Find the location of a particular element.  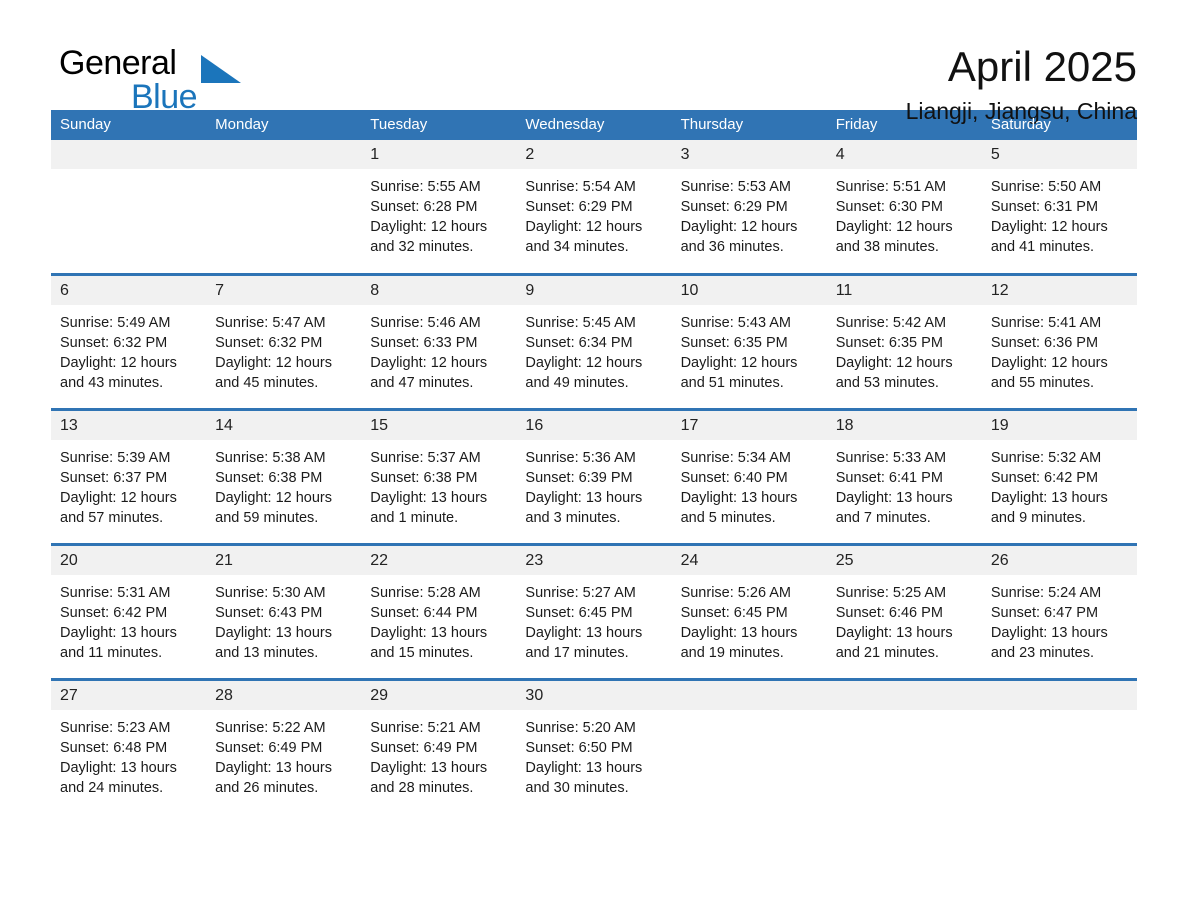

sunset-text: Sunset: 6:50 PM is located at coordinates (579, 748).